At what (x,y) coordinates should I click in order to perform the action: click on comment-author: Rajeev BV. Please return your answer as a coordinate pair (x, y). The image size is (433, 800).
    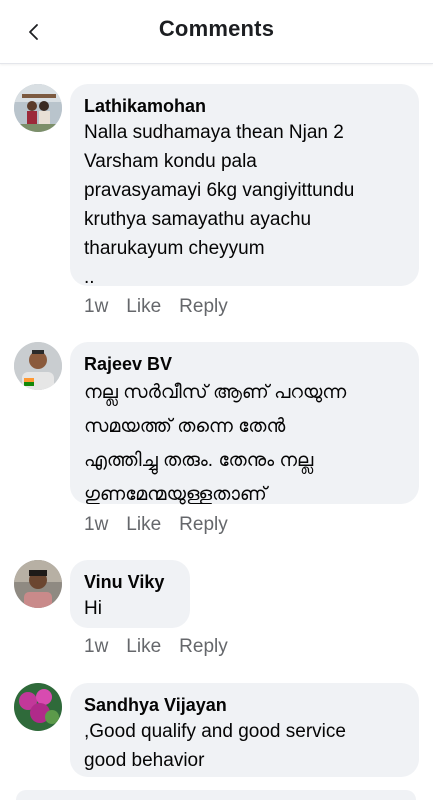
    Looking at the image, I should click on (244, 364).